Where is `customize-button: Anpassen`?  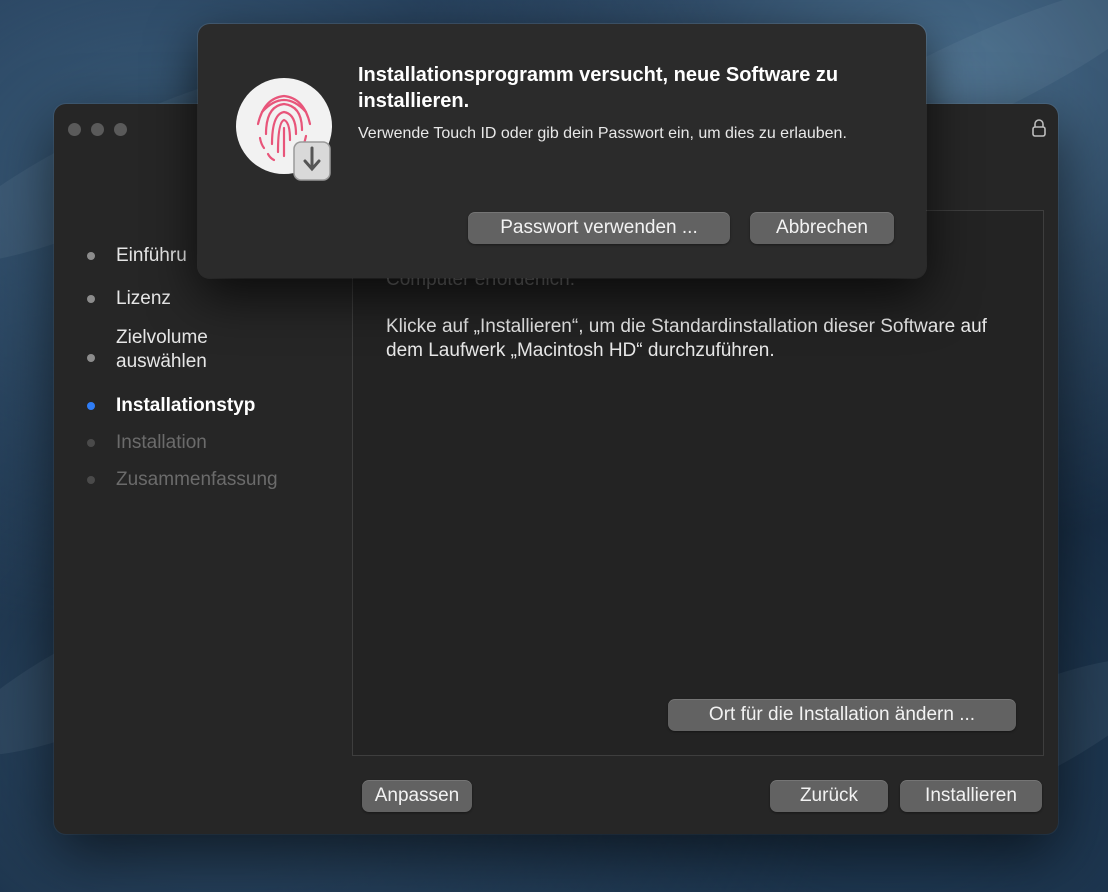 customize-button: Anpassen is located at coordinates (417, 796).